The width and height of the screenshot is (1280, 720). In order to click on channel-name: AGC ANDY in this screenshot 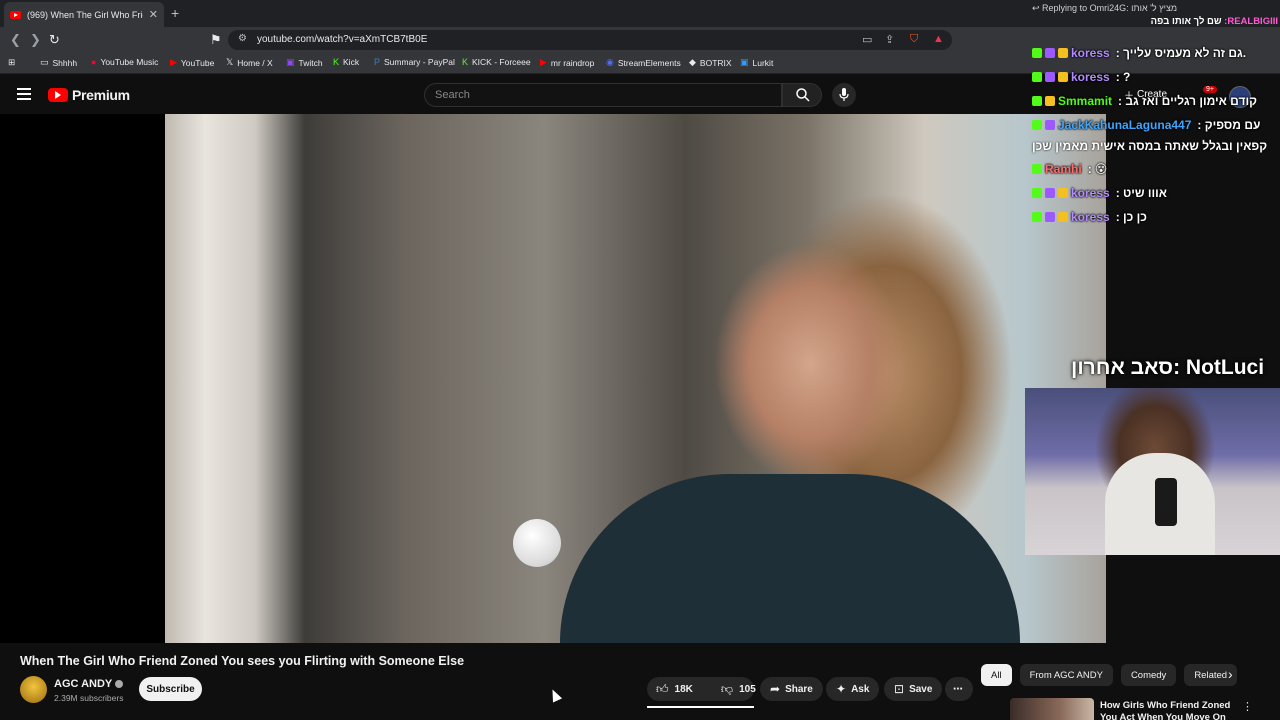, I will do `click(89, 684)`.